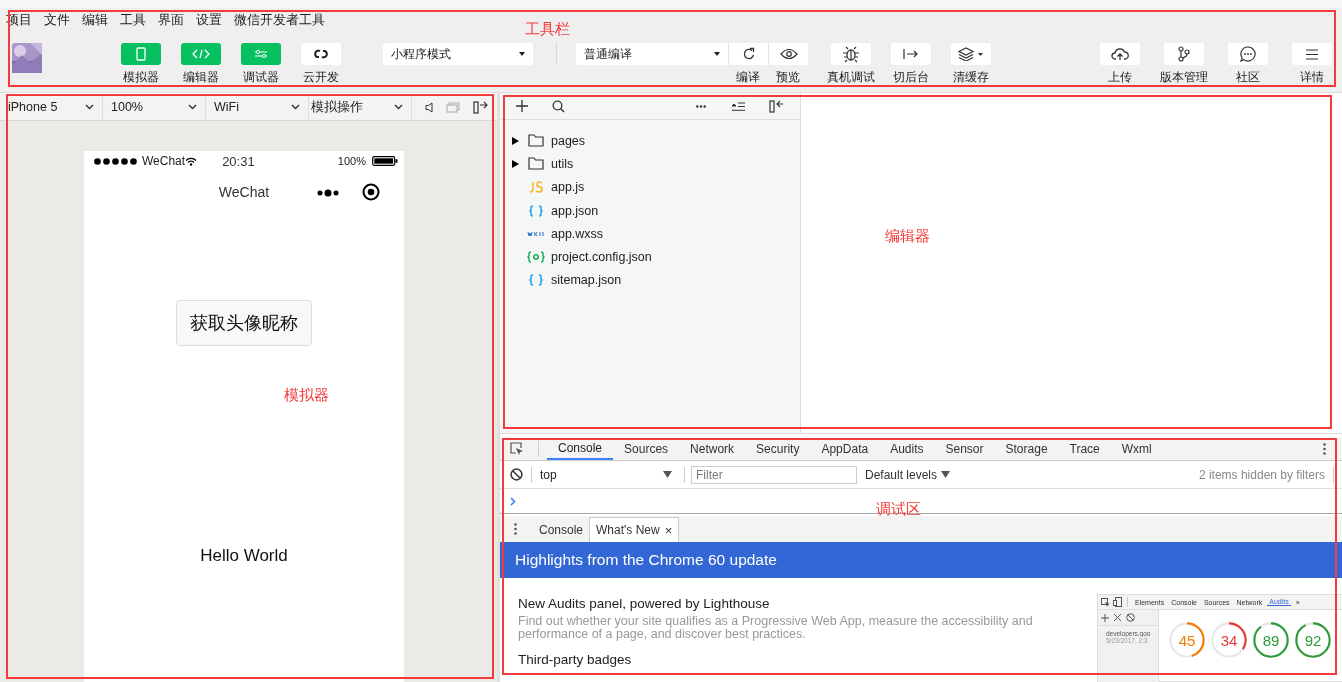 This screenshot has width=1342, height=682. I want to click on folder-icon, so click(536, 164).